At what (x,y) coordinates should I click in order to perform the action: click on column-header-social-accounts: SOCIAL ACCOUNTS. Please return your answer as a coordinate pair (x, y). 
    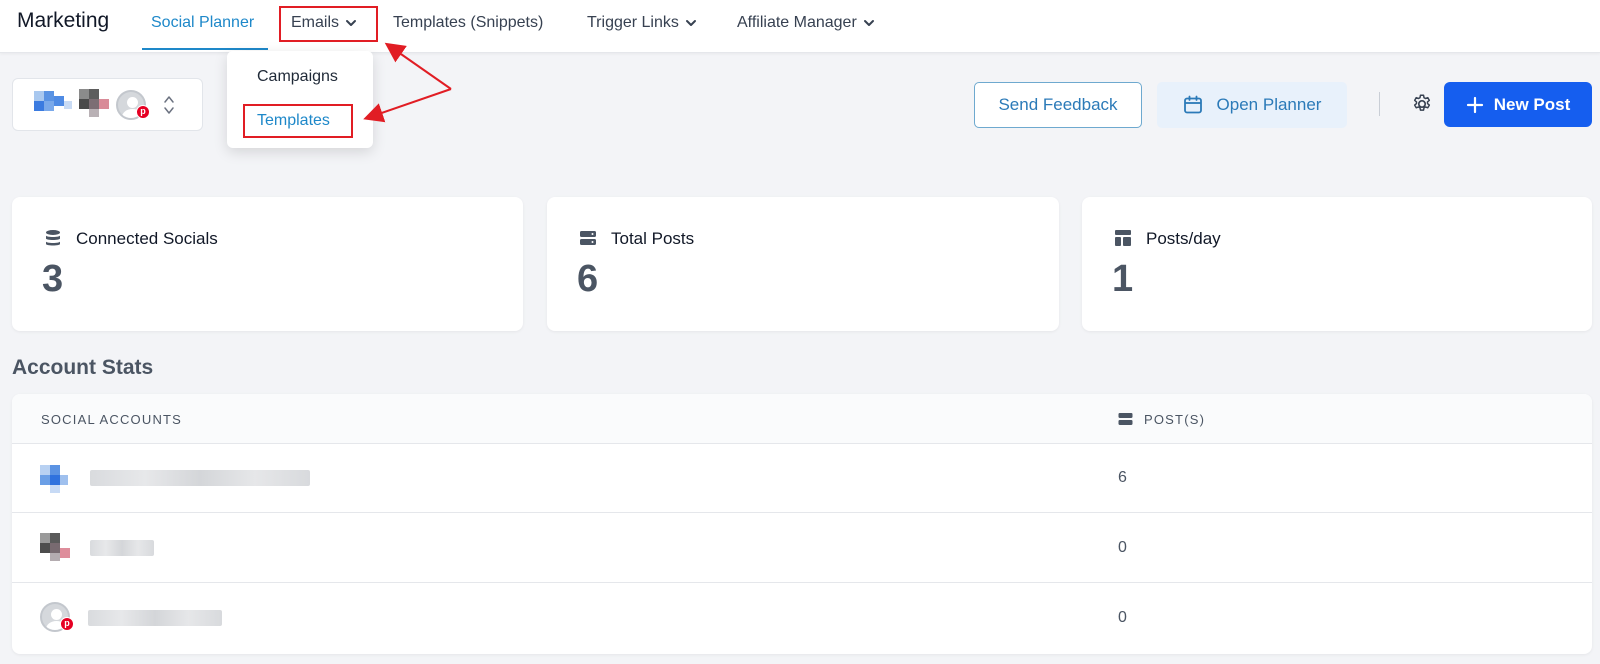
    Looking at the image, I should click on (112, 419).